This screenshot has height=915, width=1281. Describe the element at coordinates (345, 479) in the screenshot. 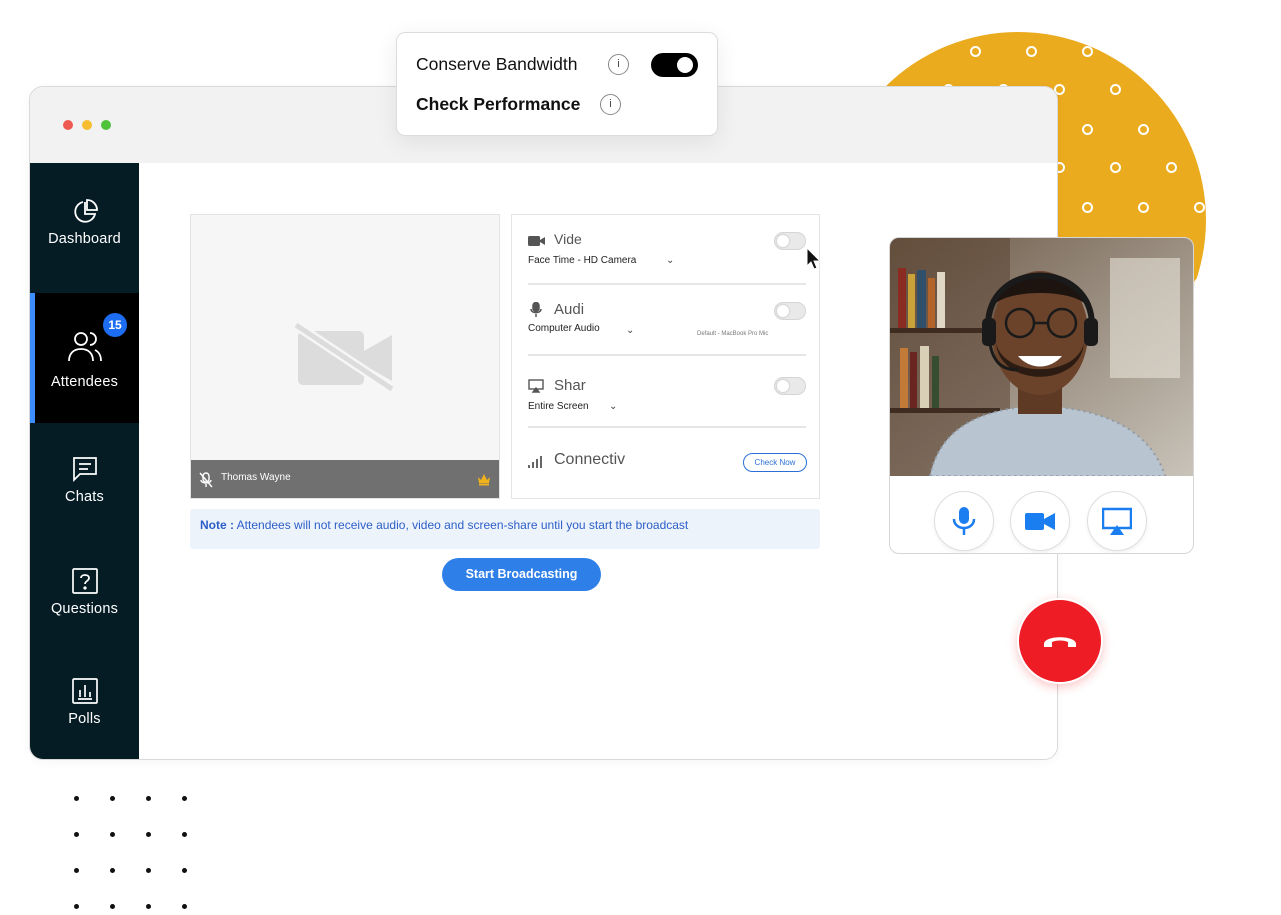

I see `preview-name-bar: Thomas Wayne` at that location.